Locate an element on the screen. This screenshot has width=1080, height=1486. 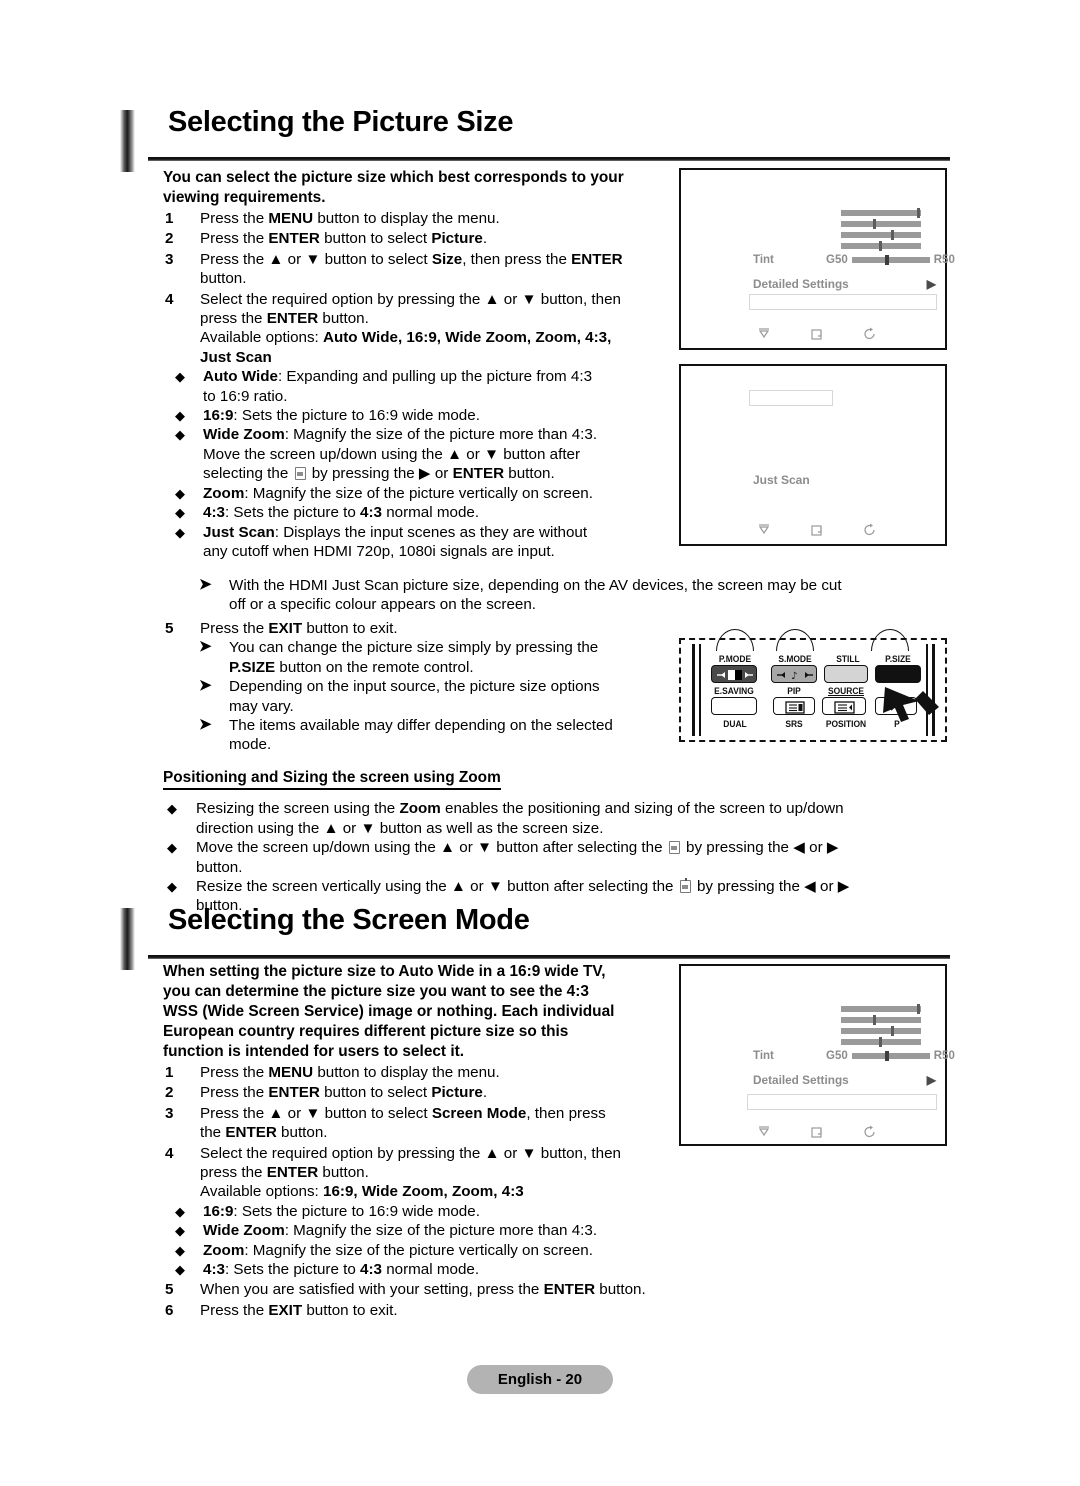
menu-size: Size is located at coordinates (447, 259).